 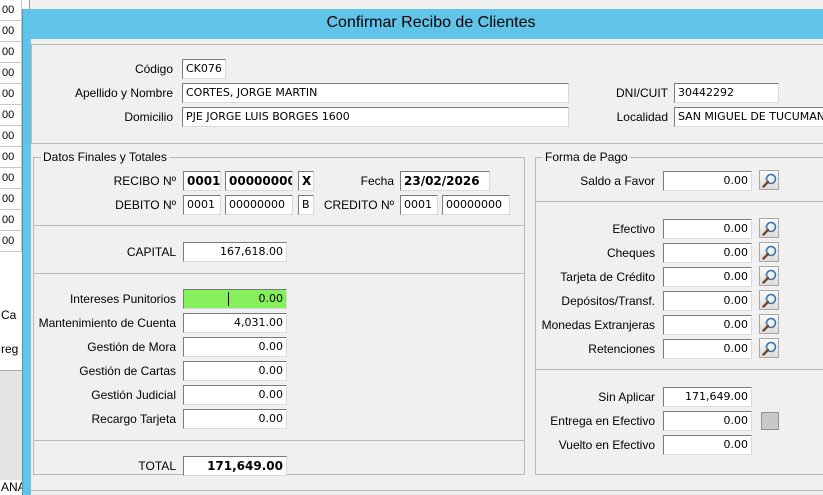 I want to click on efectivo-lookup-button, so click(x=769, y=228).